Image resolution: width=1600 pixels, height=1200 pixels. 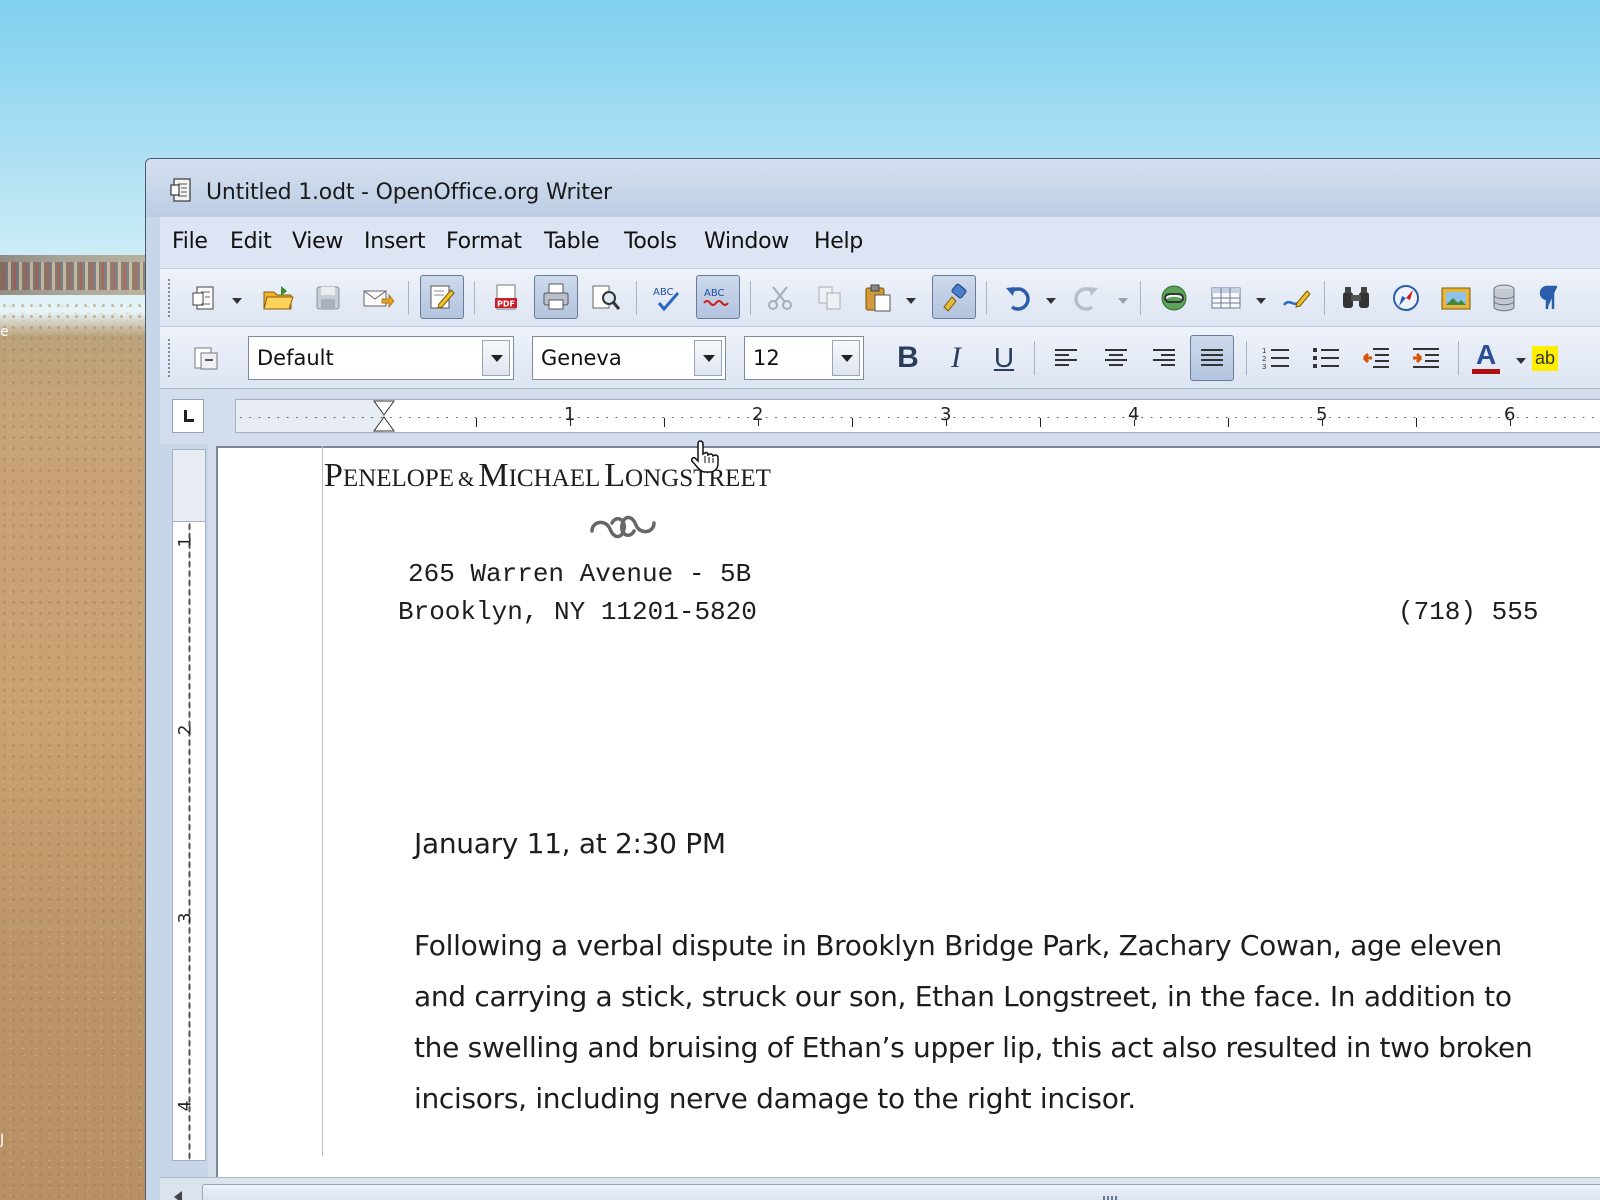 What do you see at coordinates (1226, 298) in the screenshot?
I see `table-icon` at bounding box center [1226, 298].